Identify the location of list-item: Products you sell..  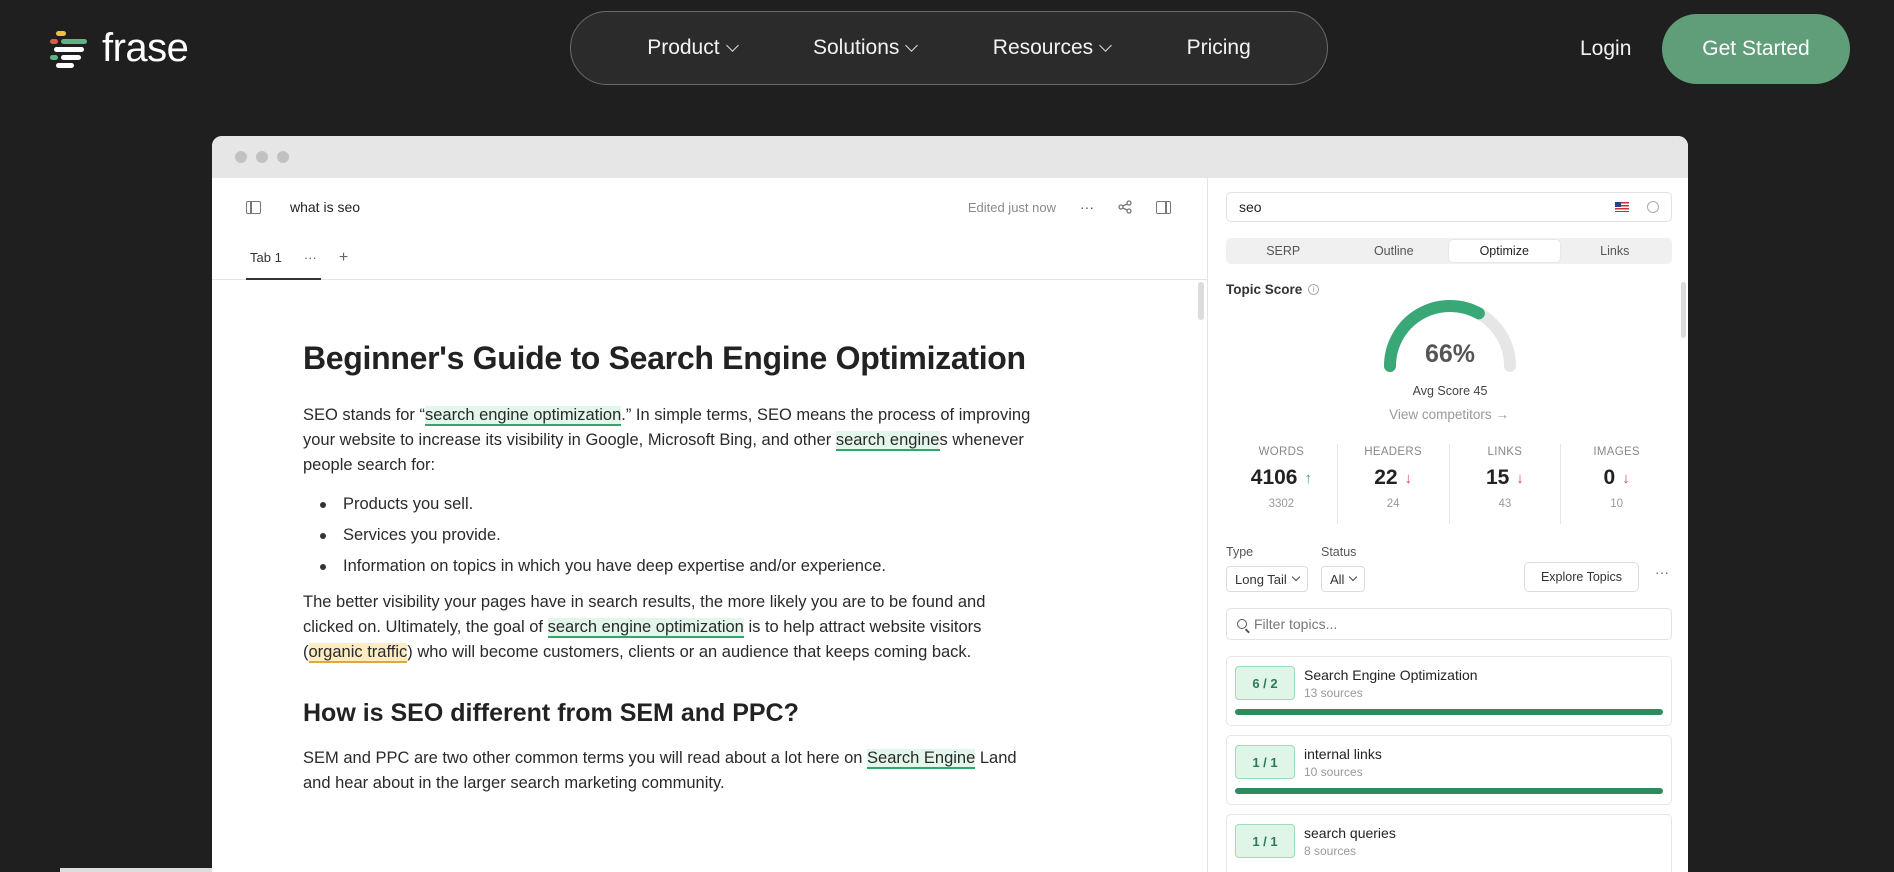
(668, 504).